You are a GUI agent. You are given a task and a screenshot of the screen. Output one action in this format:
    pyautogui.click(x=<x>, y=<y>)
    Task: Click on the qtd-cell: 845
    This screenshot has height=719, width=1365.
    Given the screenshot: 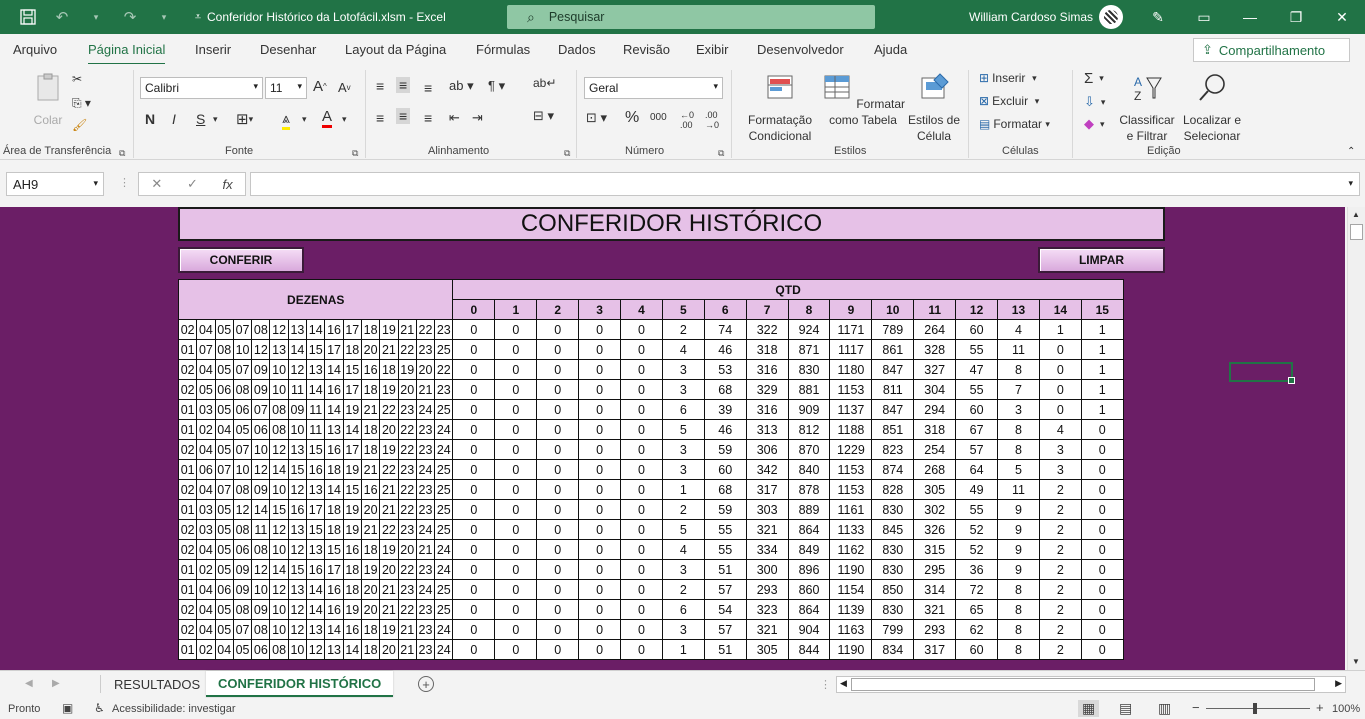 What is the action you would take?
    pyautogui.click(x=893, y=529)
    